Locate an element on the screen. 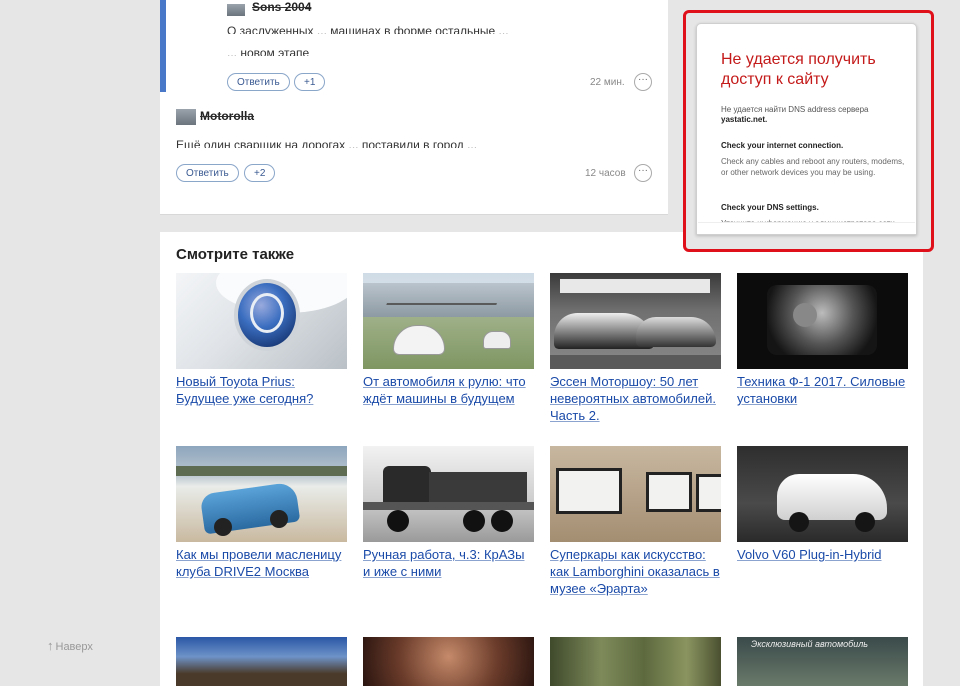 The image size is (960, 686). article-card: Volvo V60 Plug-in-Hybrid is located at coordinates (822, 504).